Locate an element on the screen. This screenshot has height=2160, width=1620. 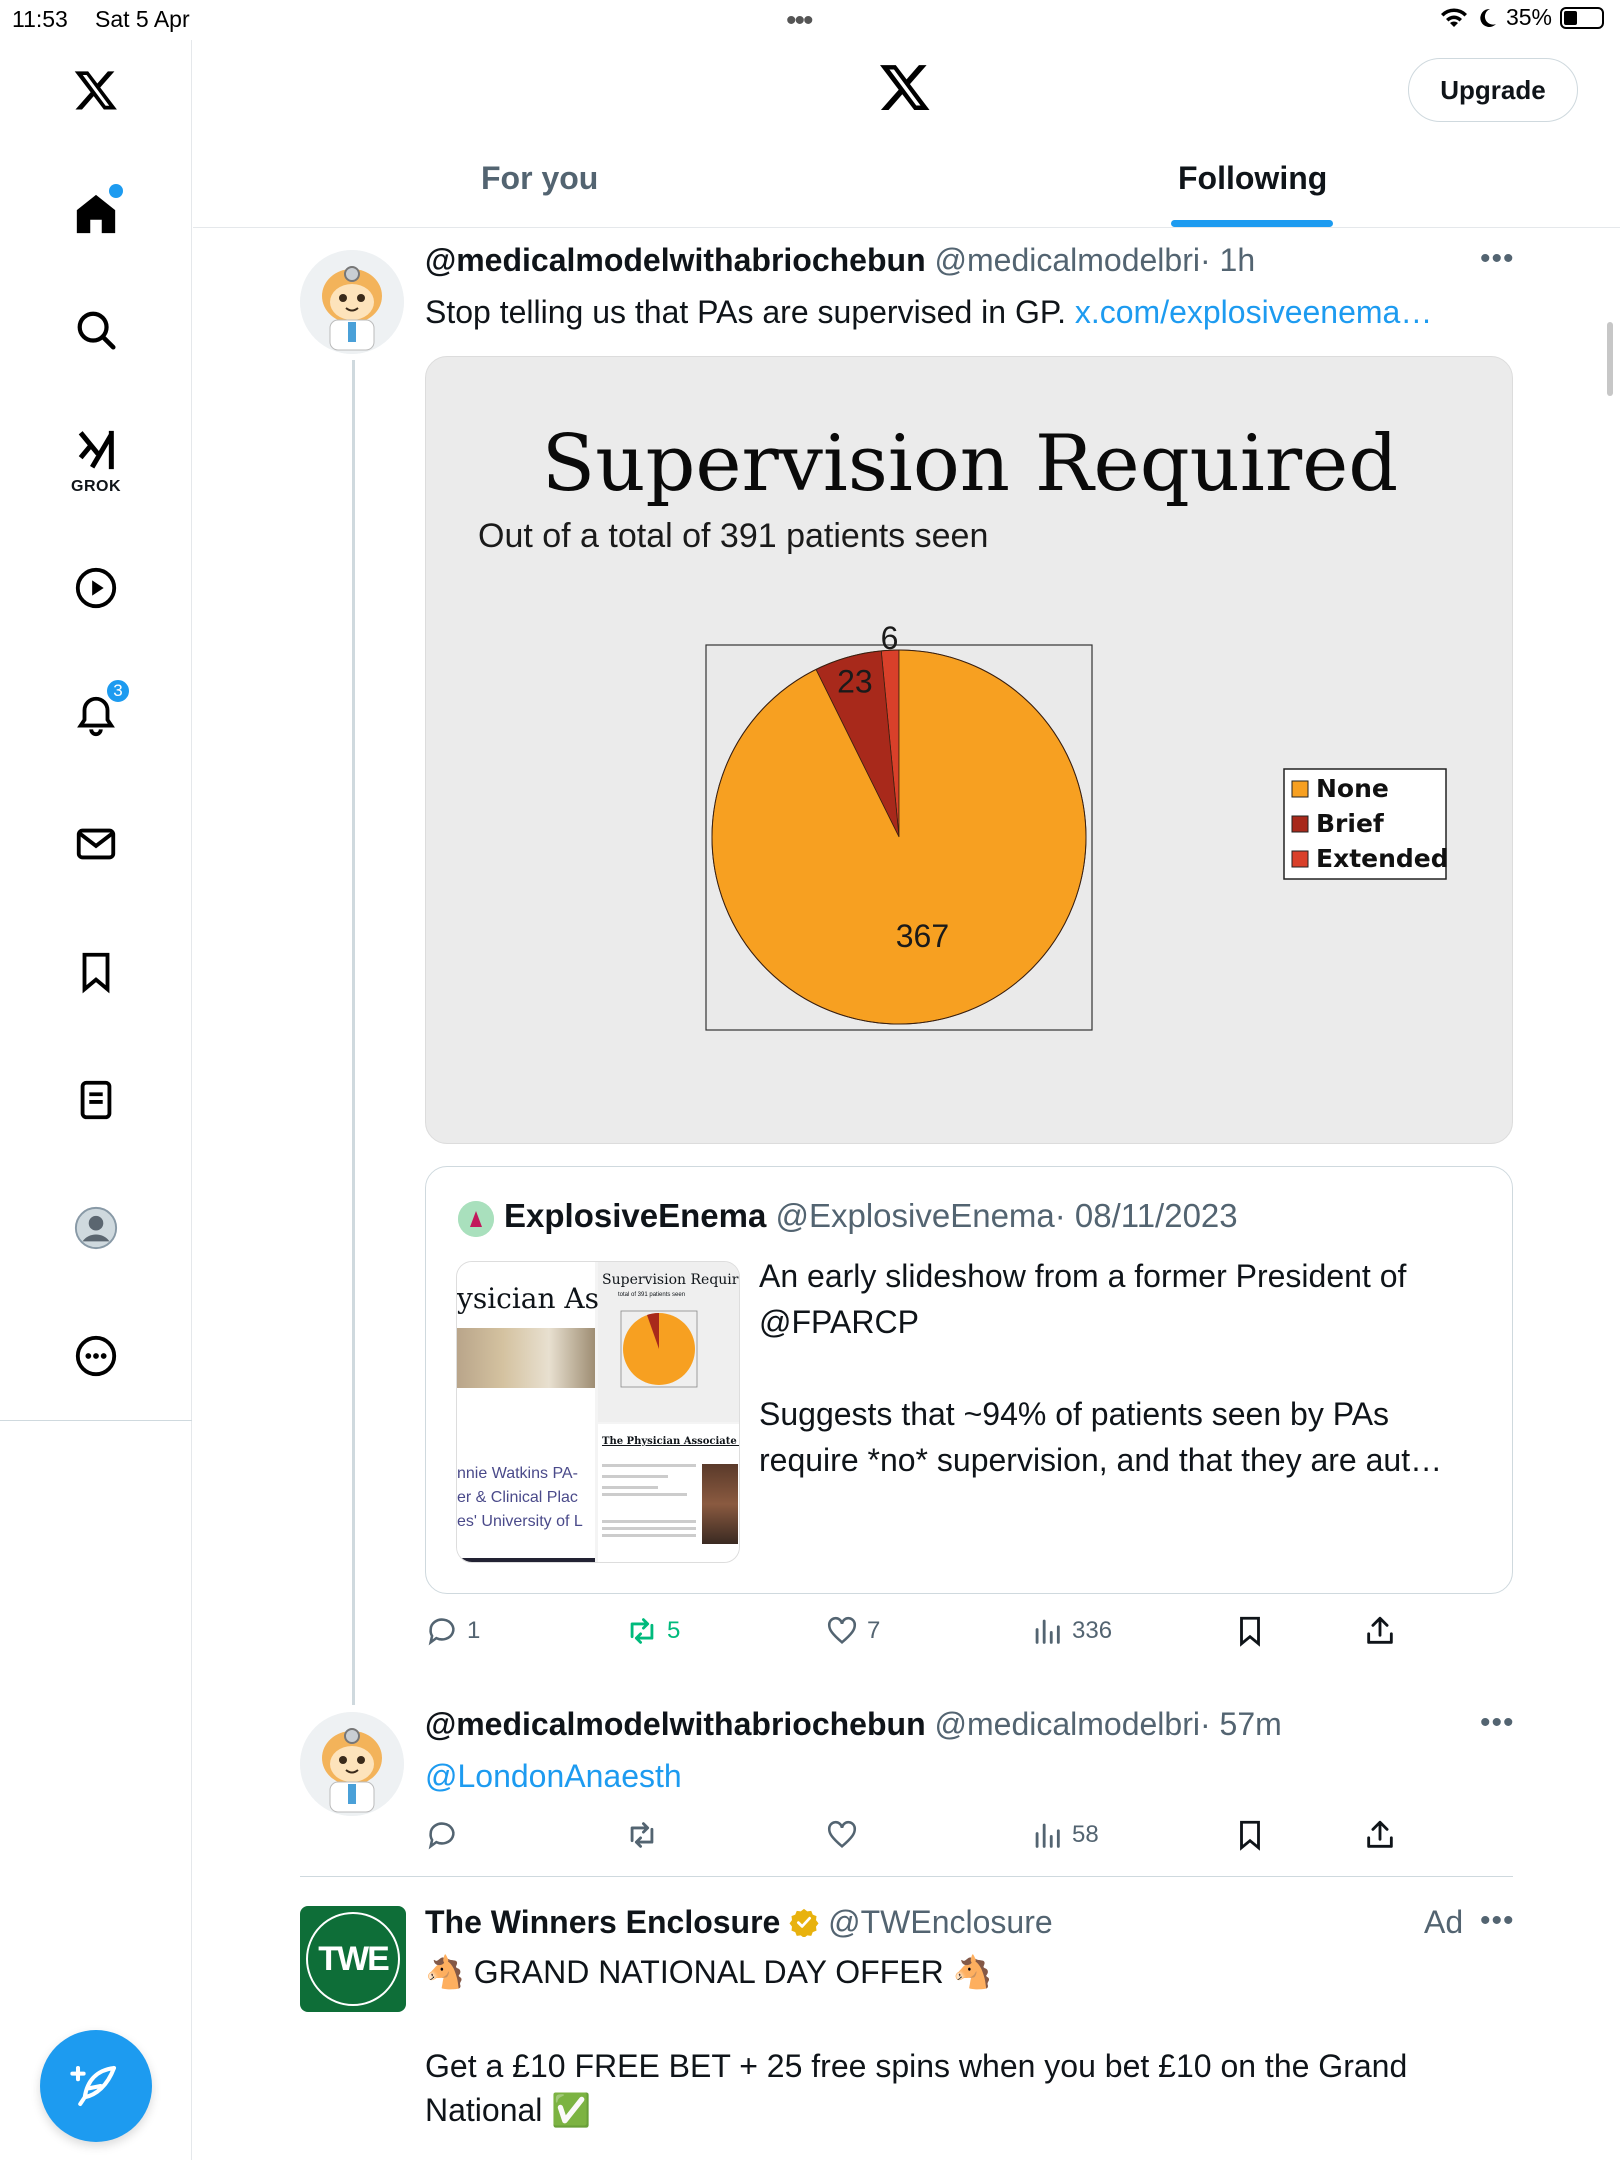
tweet-actions: 1 5 7 336 is located at coordinates (925, 1636).